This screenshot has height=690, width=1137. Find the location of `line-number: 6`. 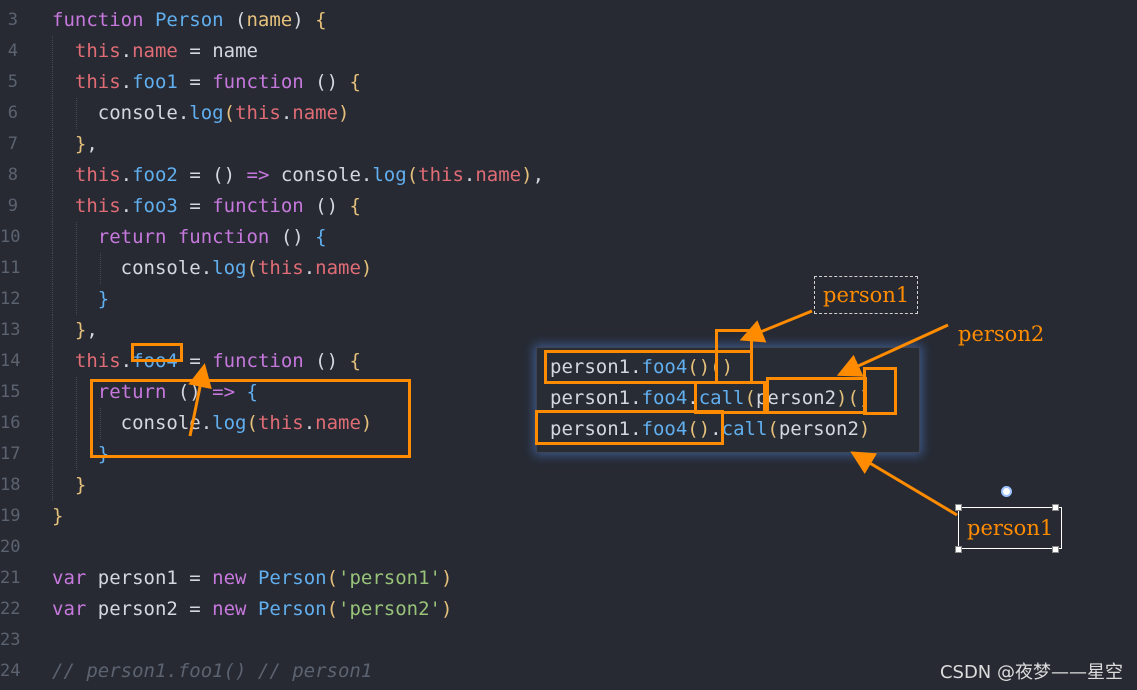

line-number: 6 is located at coordinates (12, 113).